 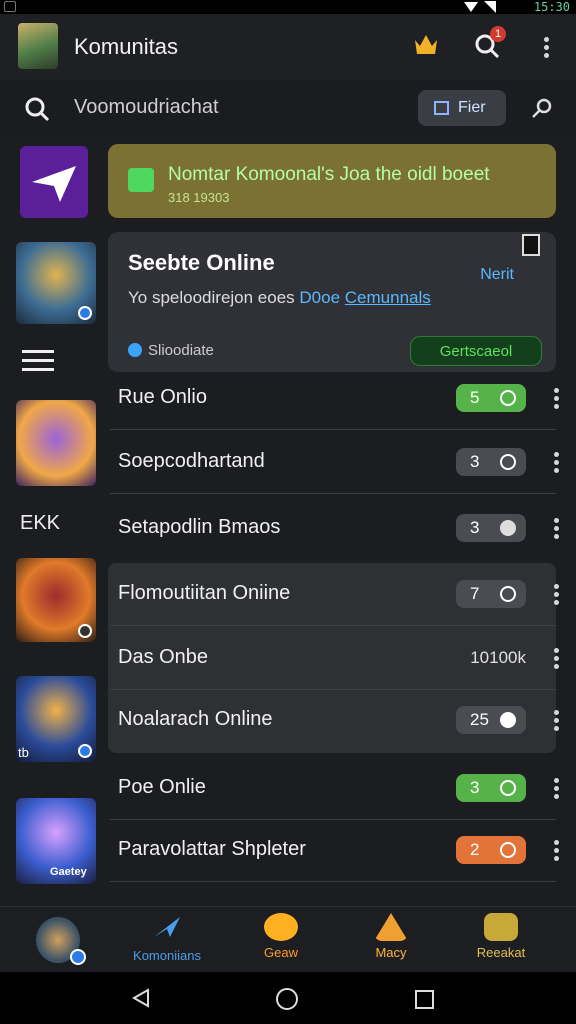 What do you see at coordinates (38, 46) in the screenshot?
I see `profile-avatar` at bounding box center [38, 46].